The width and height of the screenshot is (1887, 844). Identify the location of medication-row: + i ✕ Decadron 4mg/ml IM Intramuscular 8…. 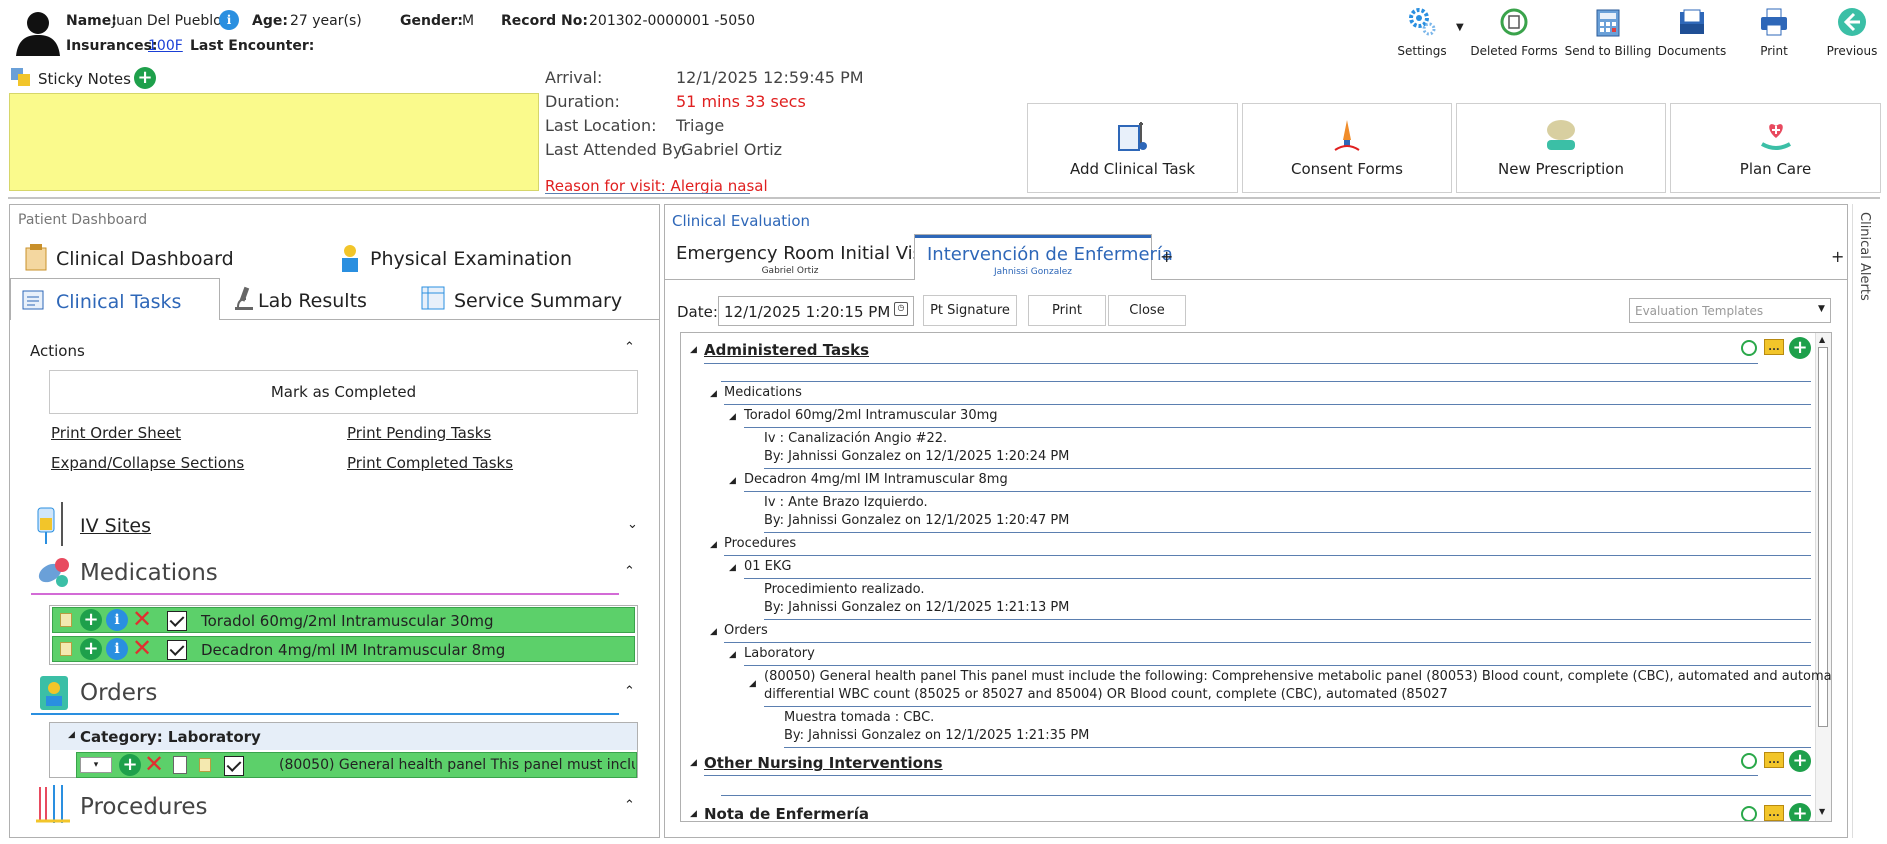
(343, 649).